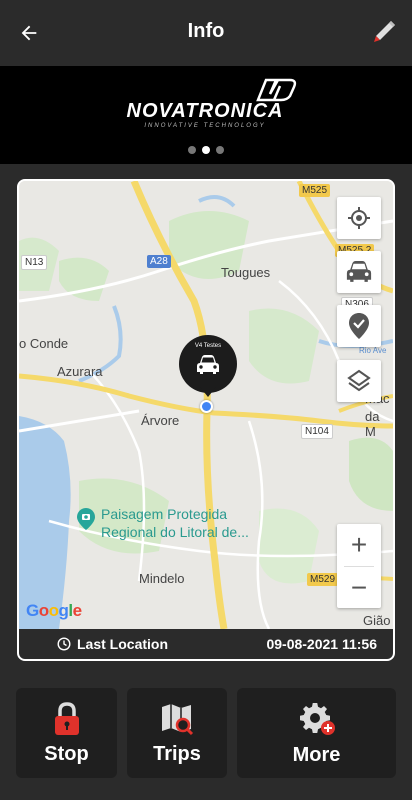 The height and width of the screenshot is (800, 412). I want to click on current-location-dot, so click(206, 406).